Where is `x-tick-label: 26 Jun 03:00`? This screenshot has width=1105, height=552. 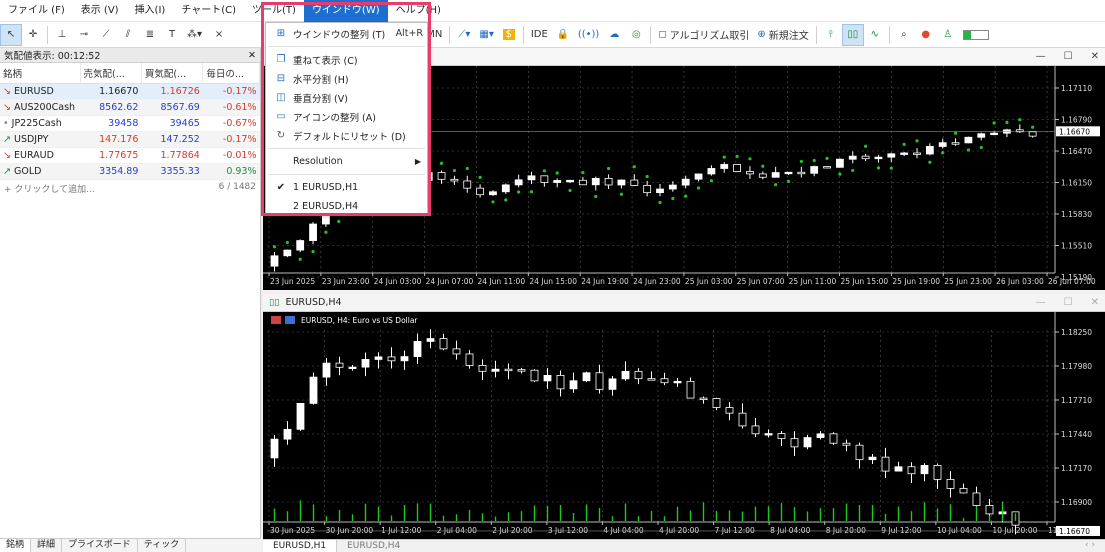
x-tick-label: 26 Jun 03:00 is located at coordinates (1020, 281).